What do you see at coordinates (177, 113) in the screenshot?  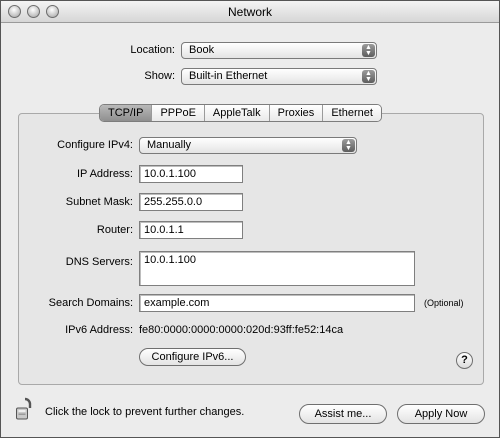 I see `tab-pppoe: PPPoE` at bounding box center [177, 113].